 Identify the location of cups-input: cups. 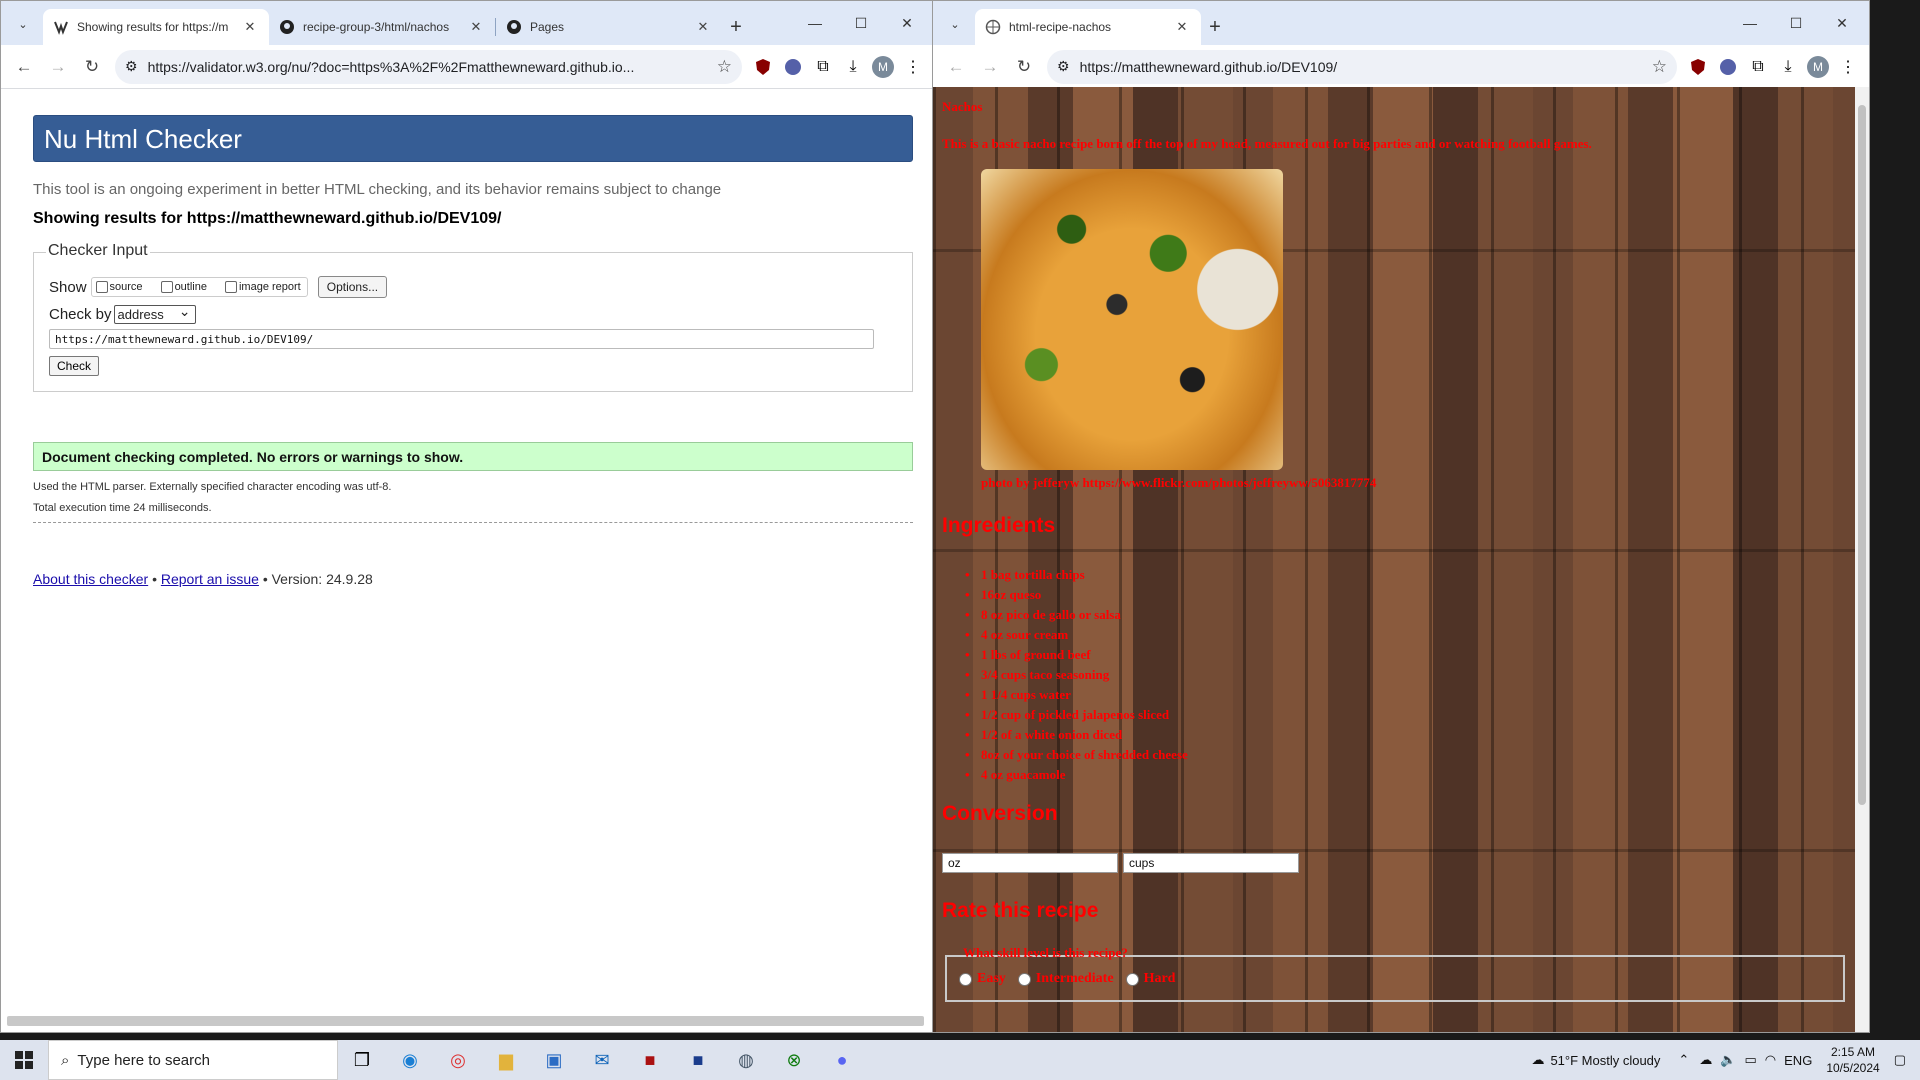
(1211, 863).